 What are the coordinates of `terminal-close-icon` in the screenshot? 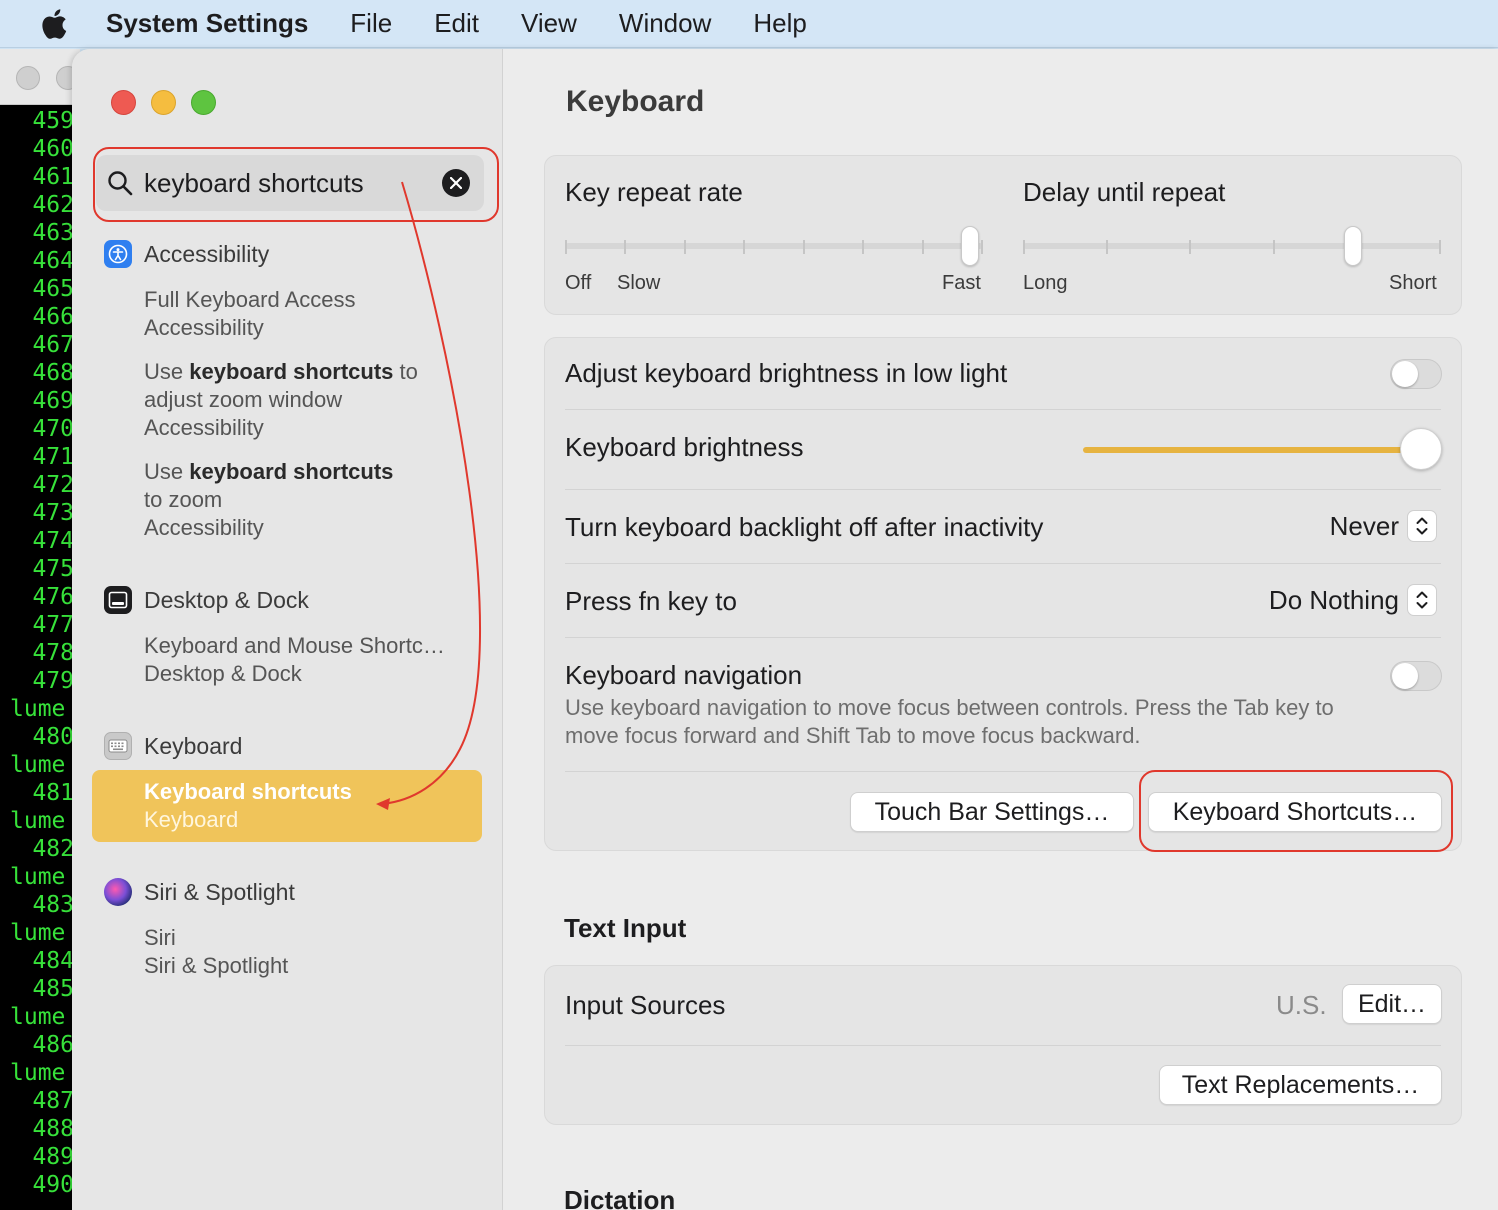 It's located at (28, 78).